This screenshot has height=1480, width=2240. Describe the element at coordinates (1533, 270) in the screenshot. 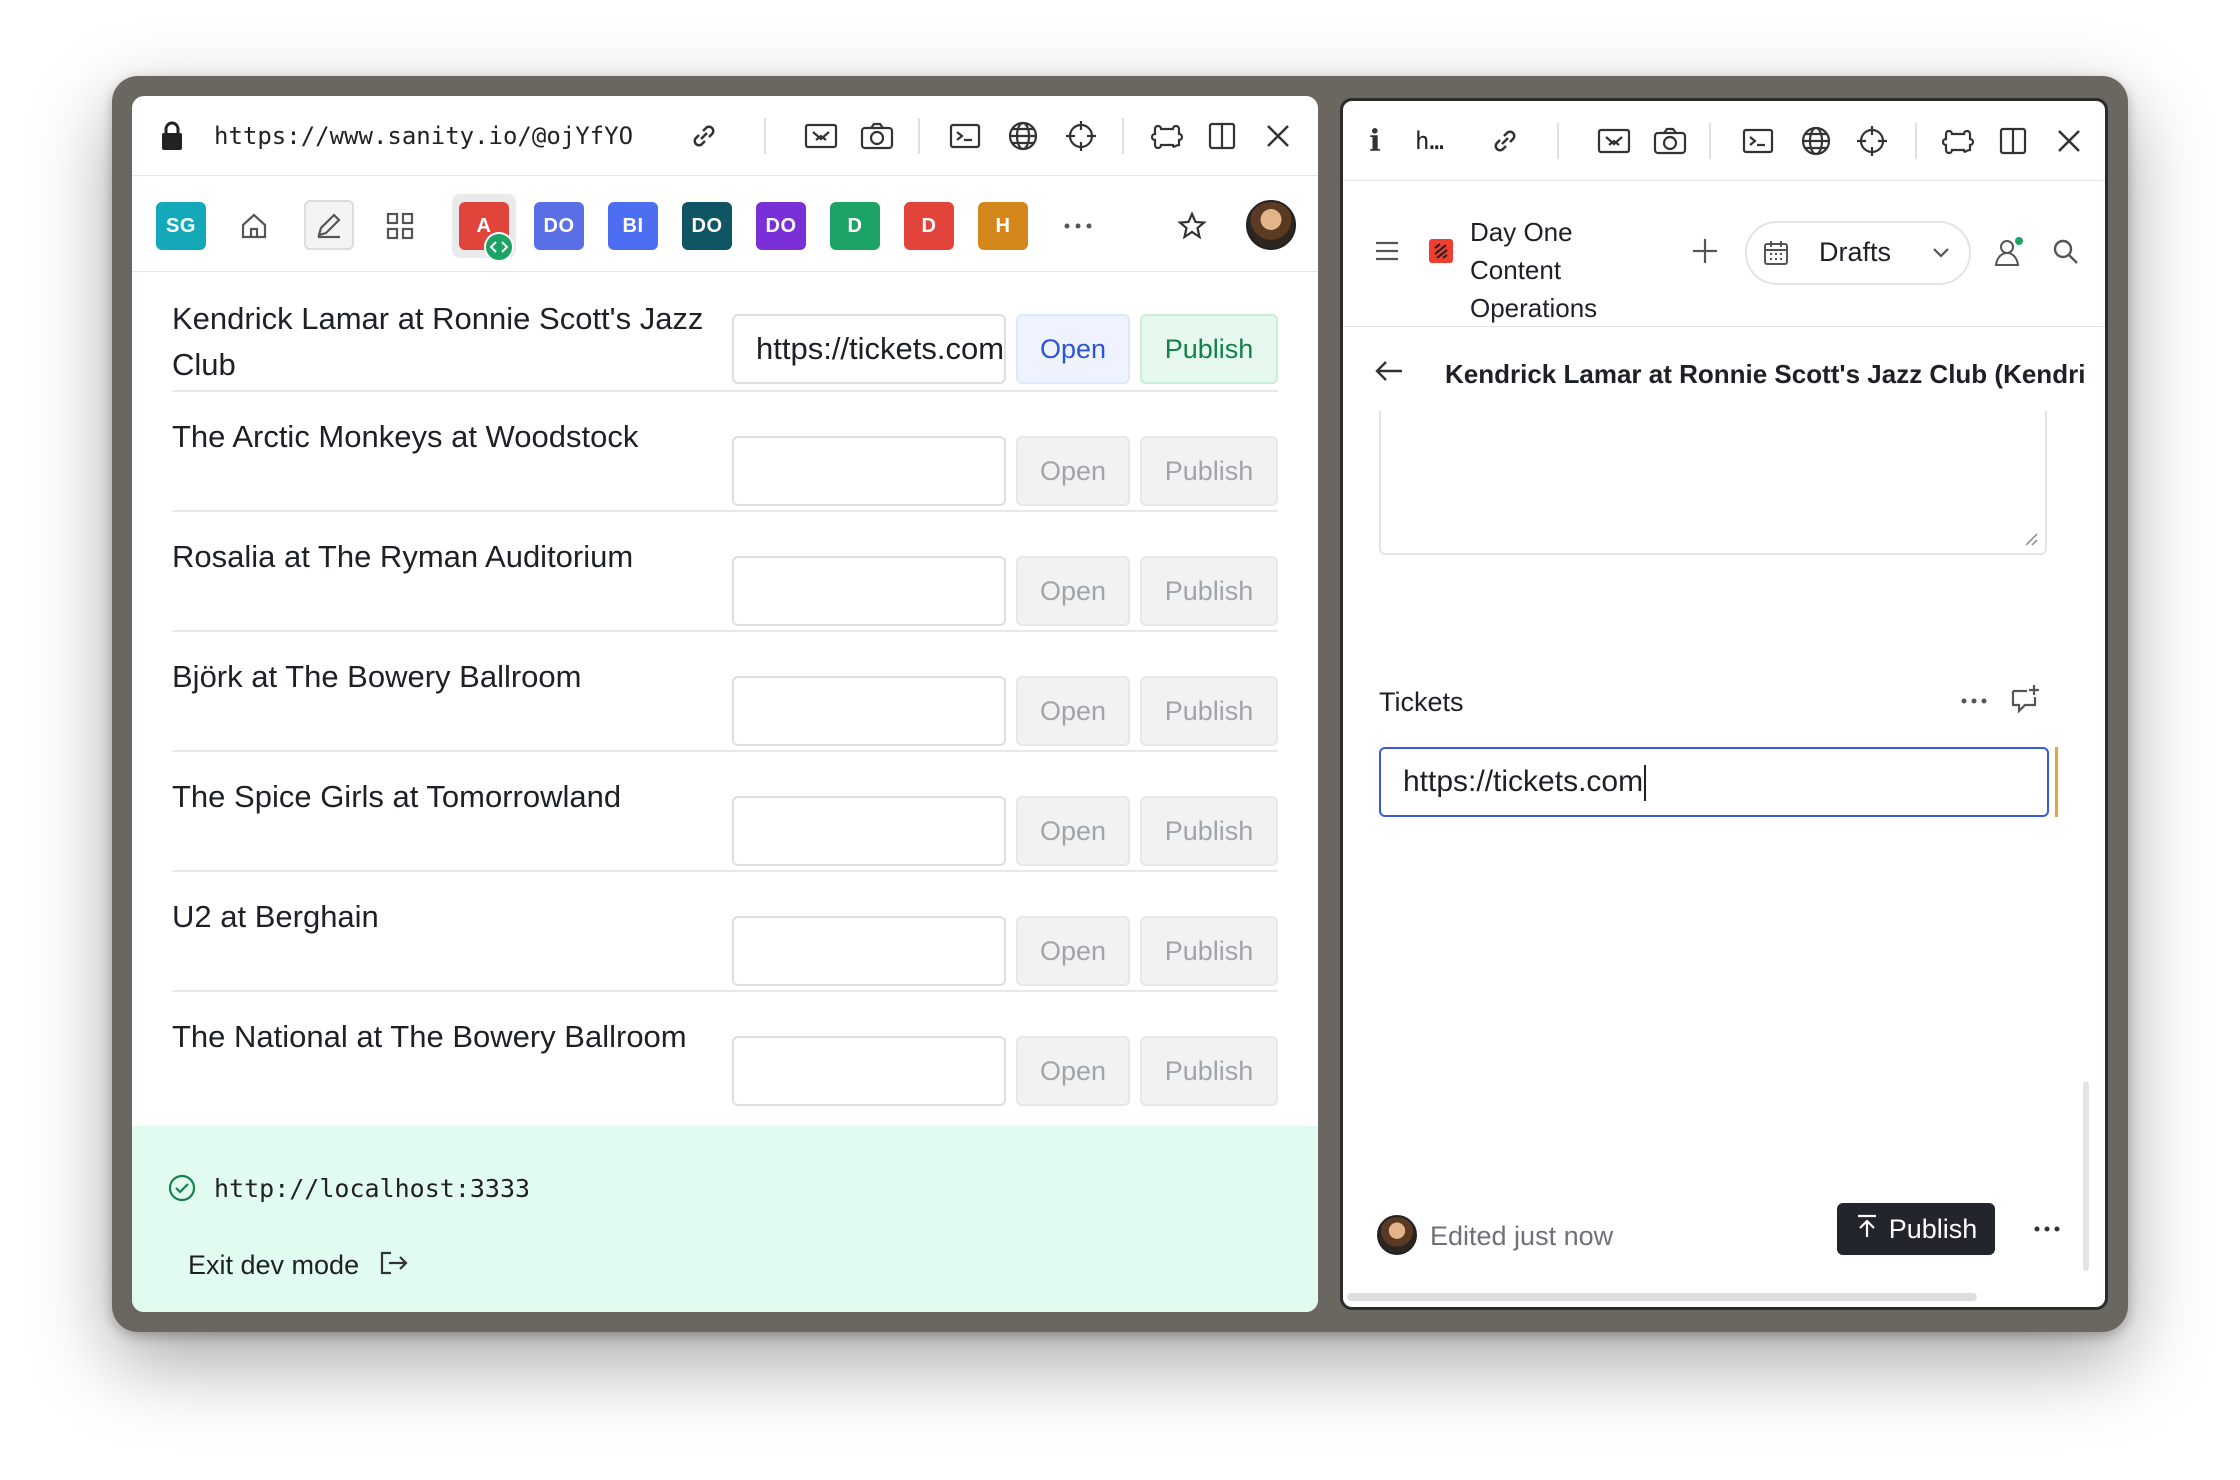

I see `project-name: Day One Content Operations` at that location.